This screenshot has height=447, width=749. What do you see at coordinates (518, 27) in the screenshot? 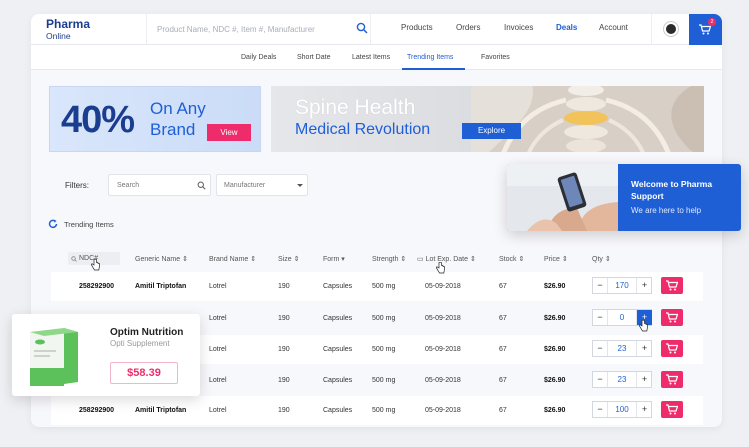
I see `nav-invoices: Invoices` at bounding box center [518, 27].